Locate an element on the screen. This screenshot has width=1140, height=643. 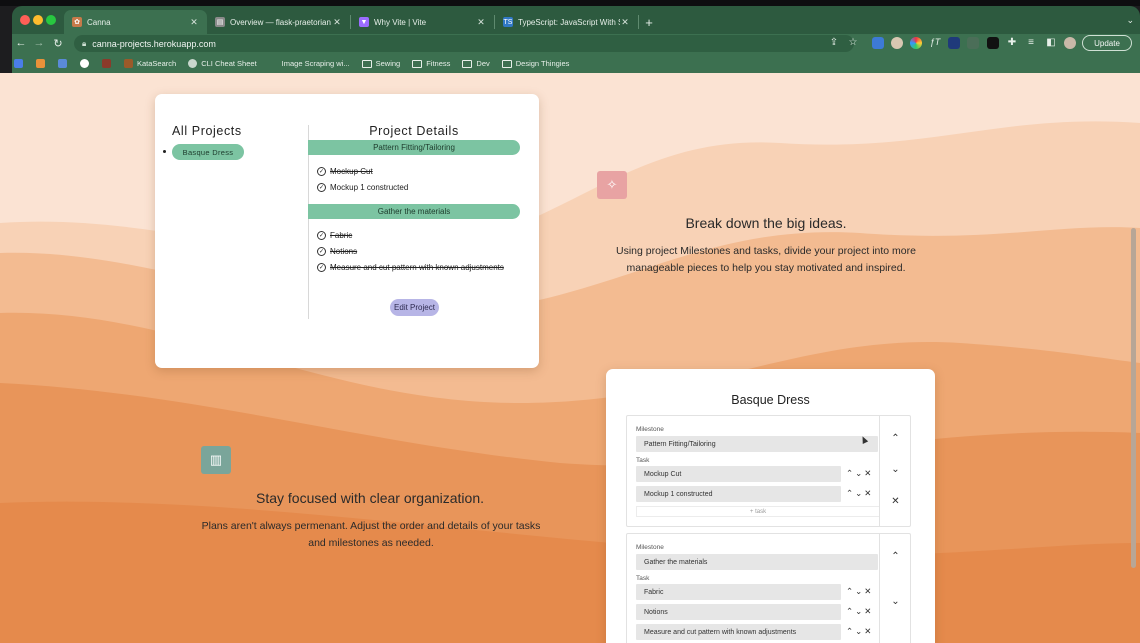
task-item: ✓ Mockup Cut is located at coordinates (345, 171).